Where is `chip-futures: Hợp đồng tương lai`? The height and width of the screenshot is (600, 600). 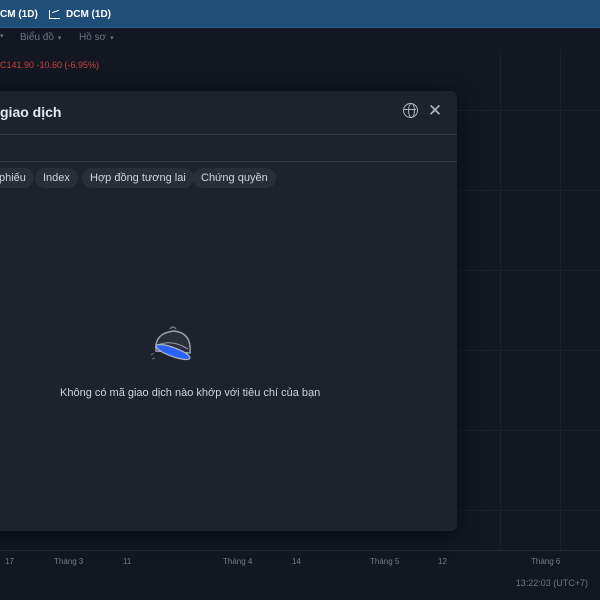
chip-futures: Hợp đồng tương lai is located at coordinates (138, 178).